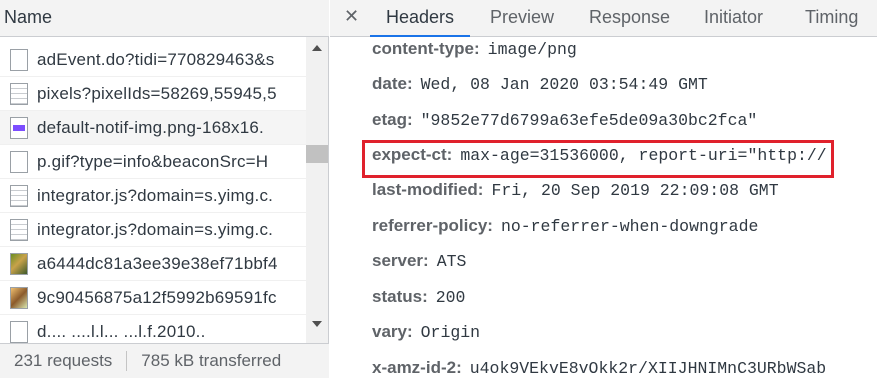 This screenshot has width=877, height=378. I want to click on request-row: pixels?pixelIds=58269,55945,5, so click(153, 94).